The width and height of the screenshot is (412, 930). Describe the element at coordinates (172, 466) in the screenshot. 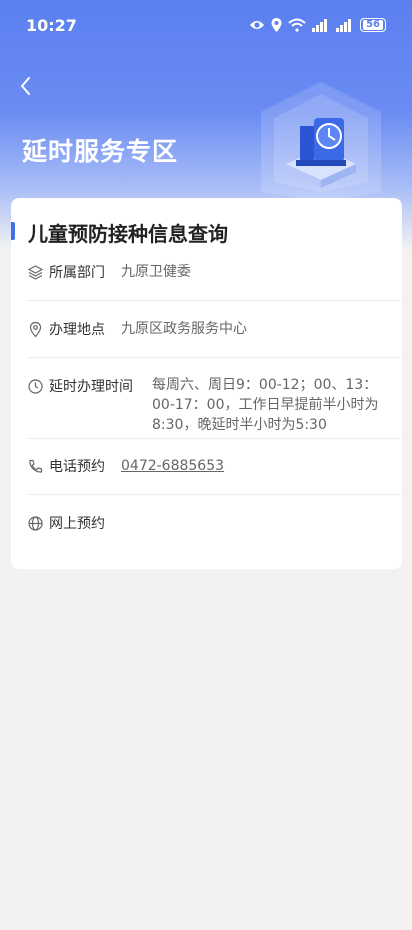

I see `phone-number-link: 0472-6885653` at that location.